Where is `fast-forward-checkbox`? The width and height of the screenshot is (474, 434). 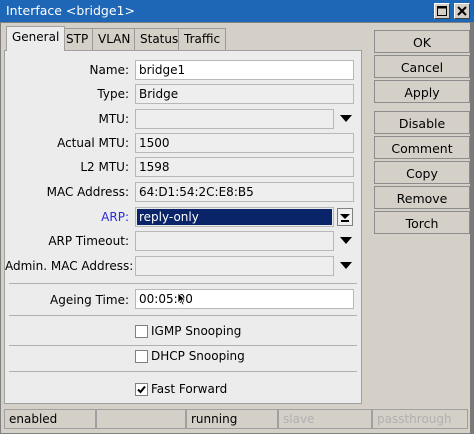
fast-forward-checkbox is located at coordinates (141, 389).